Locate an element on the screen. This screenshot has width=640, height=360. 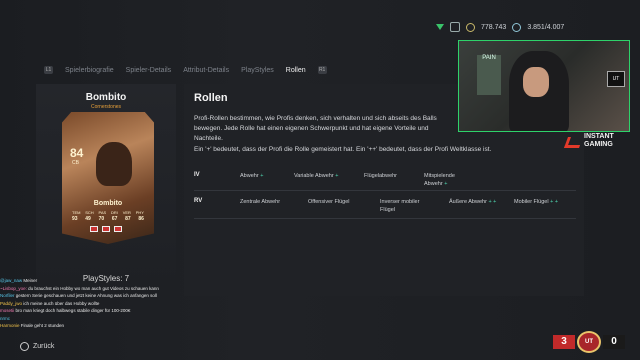
webcam-overlay: PAIN UT is located at coordinates (544, 86).